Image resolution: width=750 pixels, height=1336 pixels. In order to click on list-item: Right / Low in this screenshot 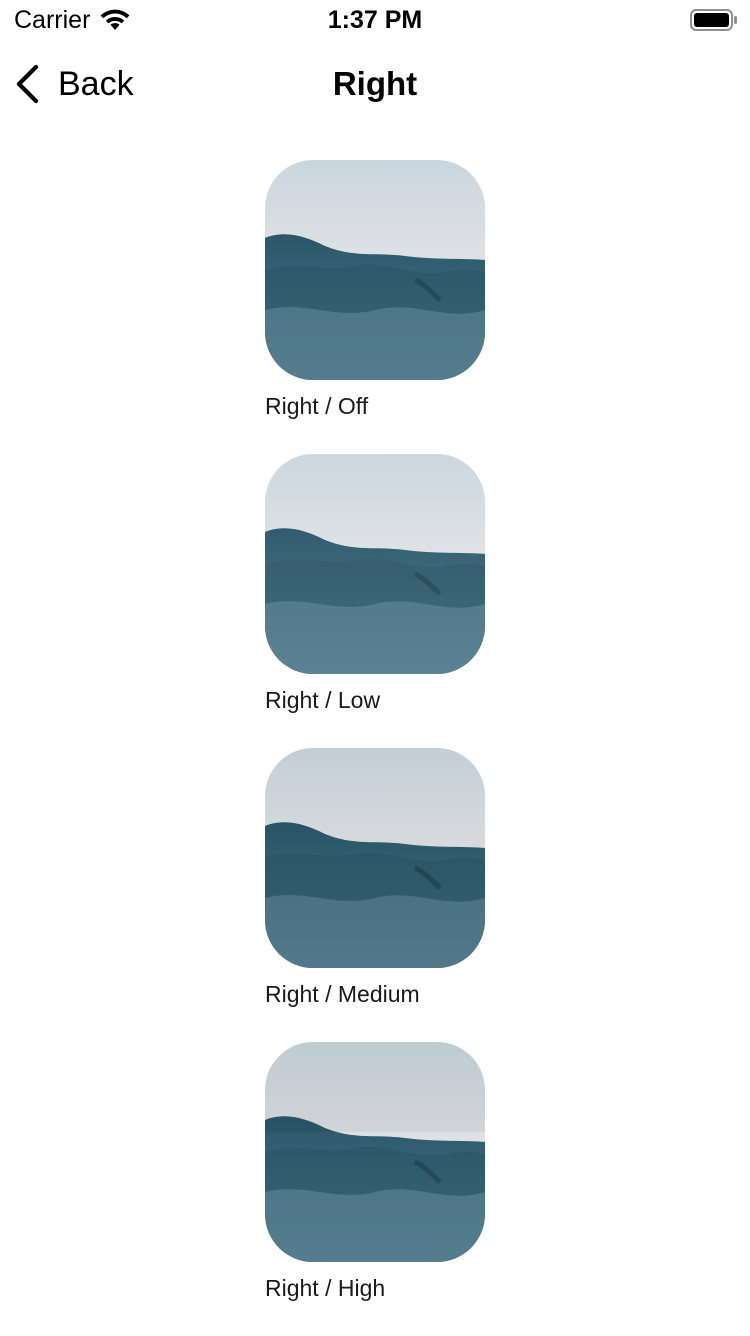, I will do `click(415, 601)`.